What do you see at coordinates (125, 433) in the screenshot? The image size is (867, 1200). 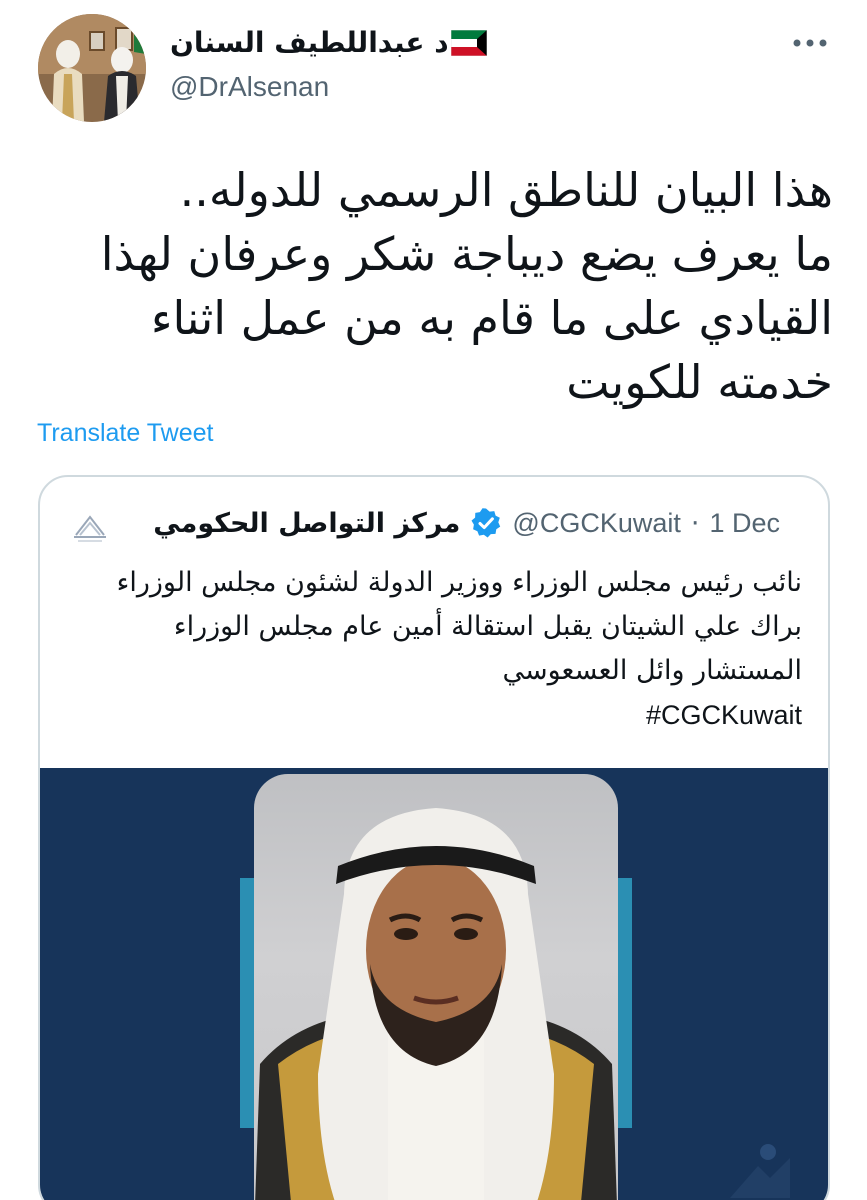 I see `translate-tweet-link: Translate Tweet` at bounding box center [125, 433].